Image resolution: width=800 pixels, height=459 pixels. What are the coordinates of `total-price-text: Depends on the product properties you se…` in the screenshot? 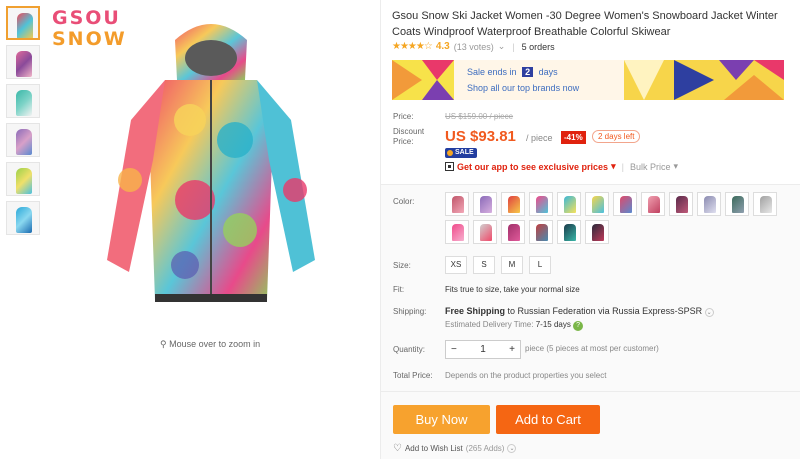 It's located at (526, 375).